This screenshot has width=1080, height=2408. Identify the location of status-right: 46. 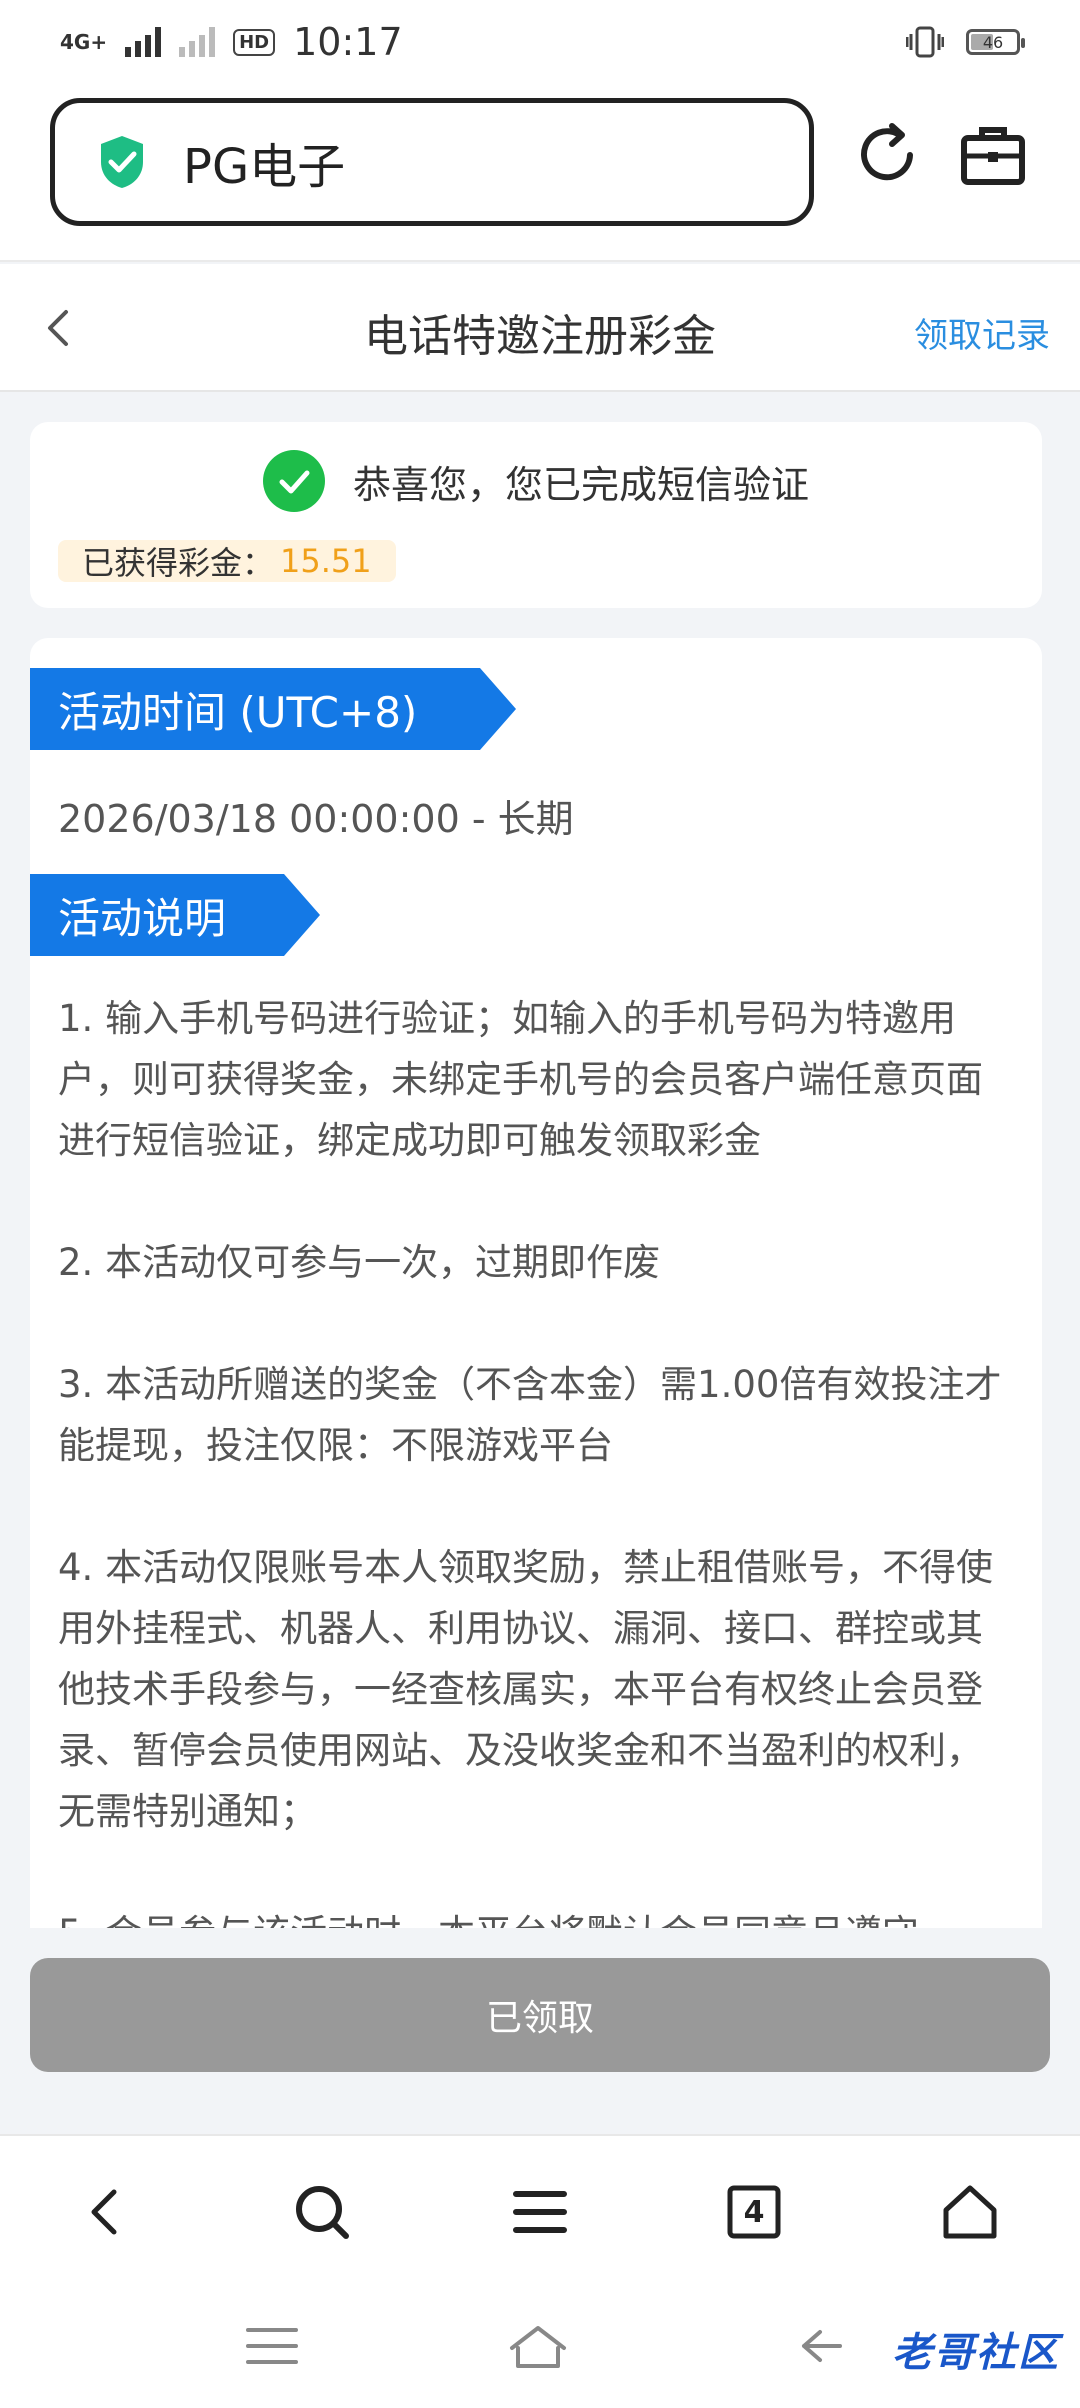
(965, 42).